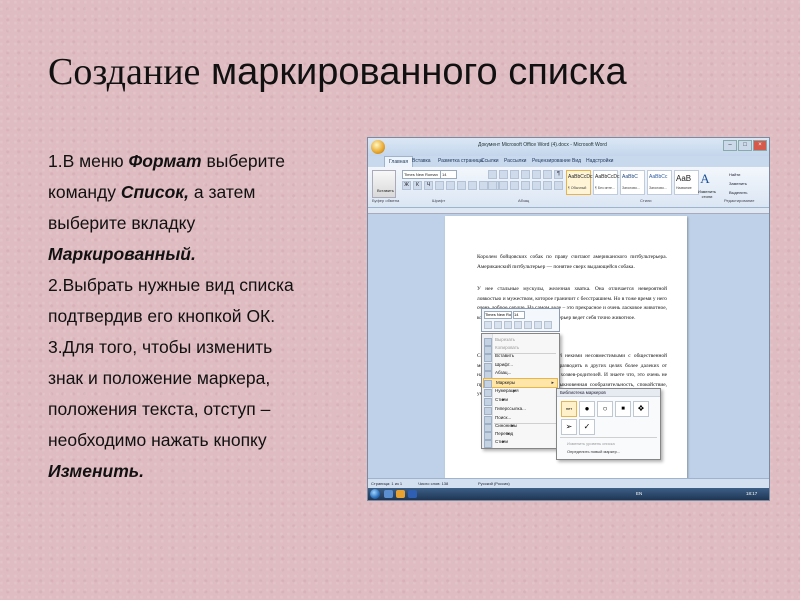  Describe the element at coordinates (551, 161) in the screenshot. I see `tab-review: Рецензирование` at that location.